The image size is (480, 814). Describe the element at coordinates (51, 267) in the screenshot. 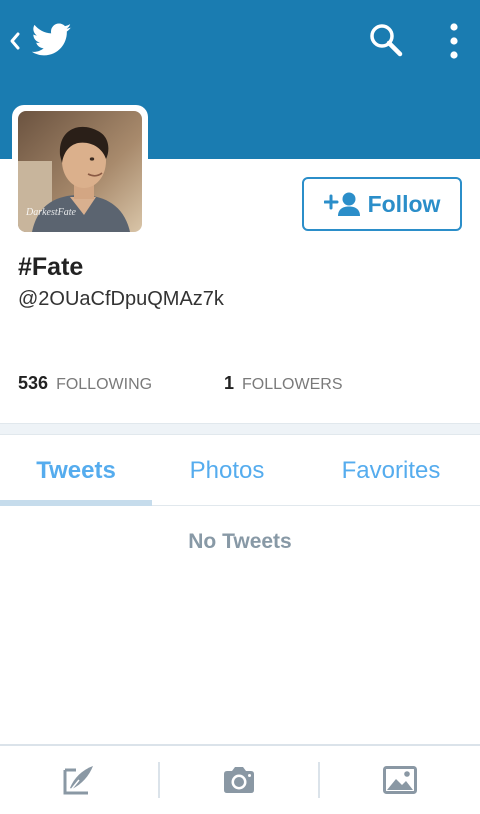

I see `display-name: #Fate` at that location.